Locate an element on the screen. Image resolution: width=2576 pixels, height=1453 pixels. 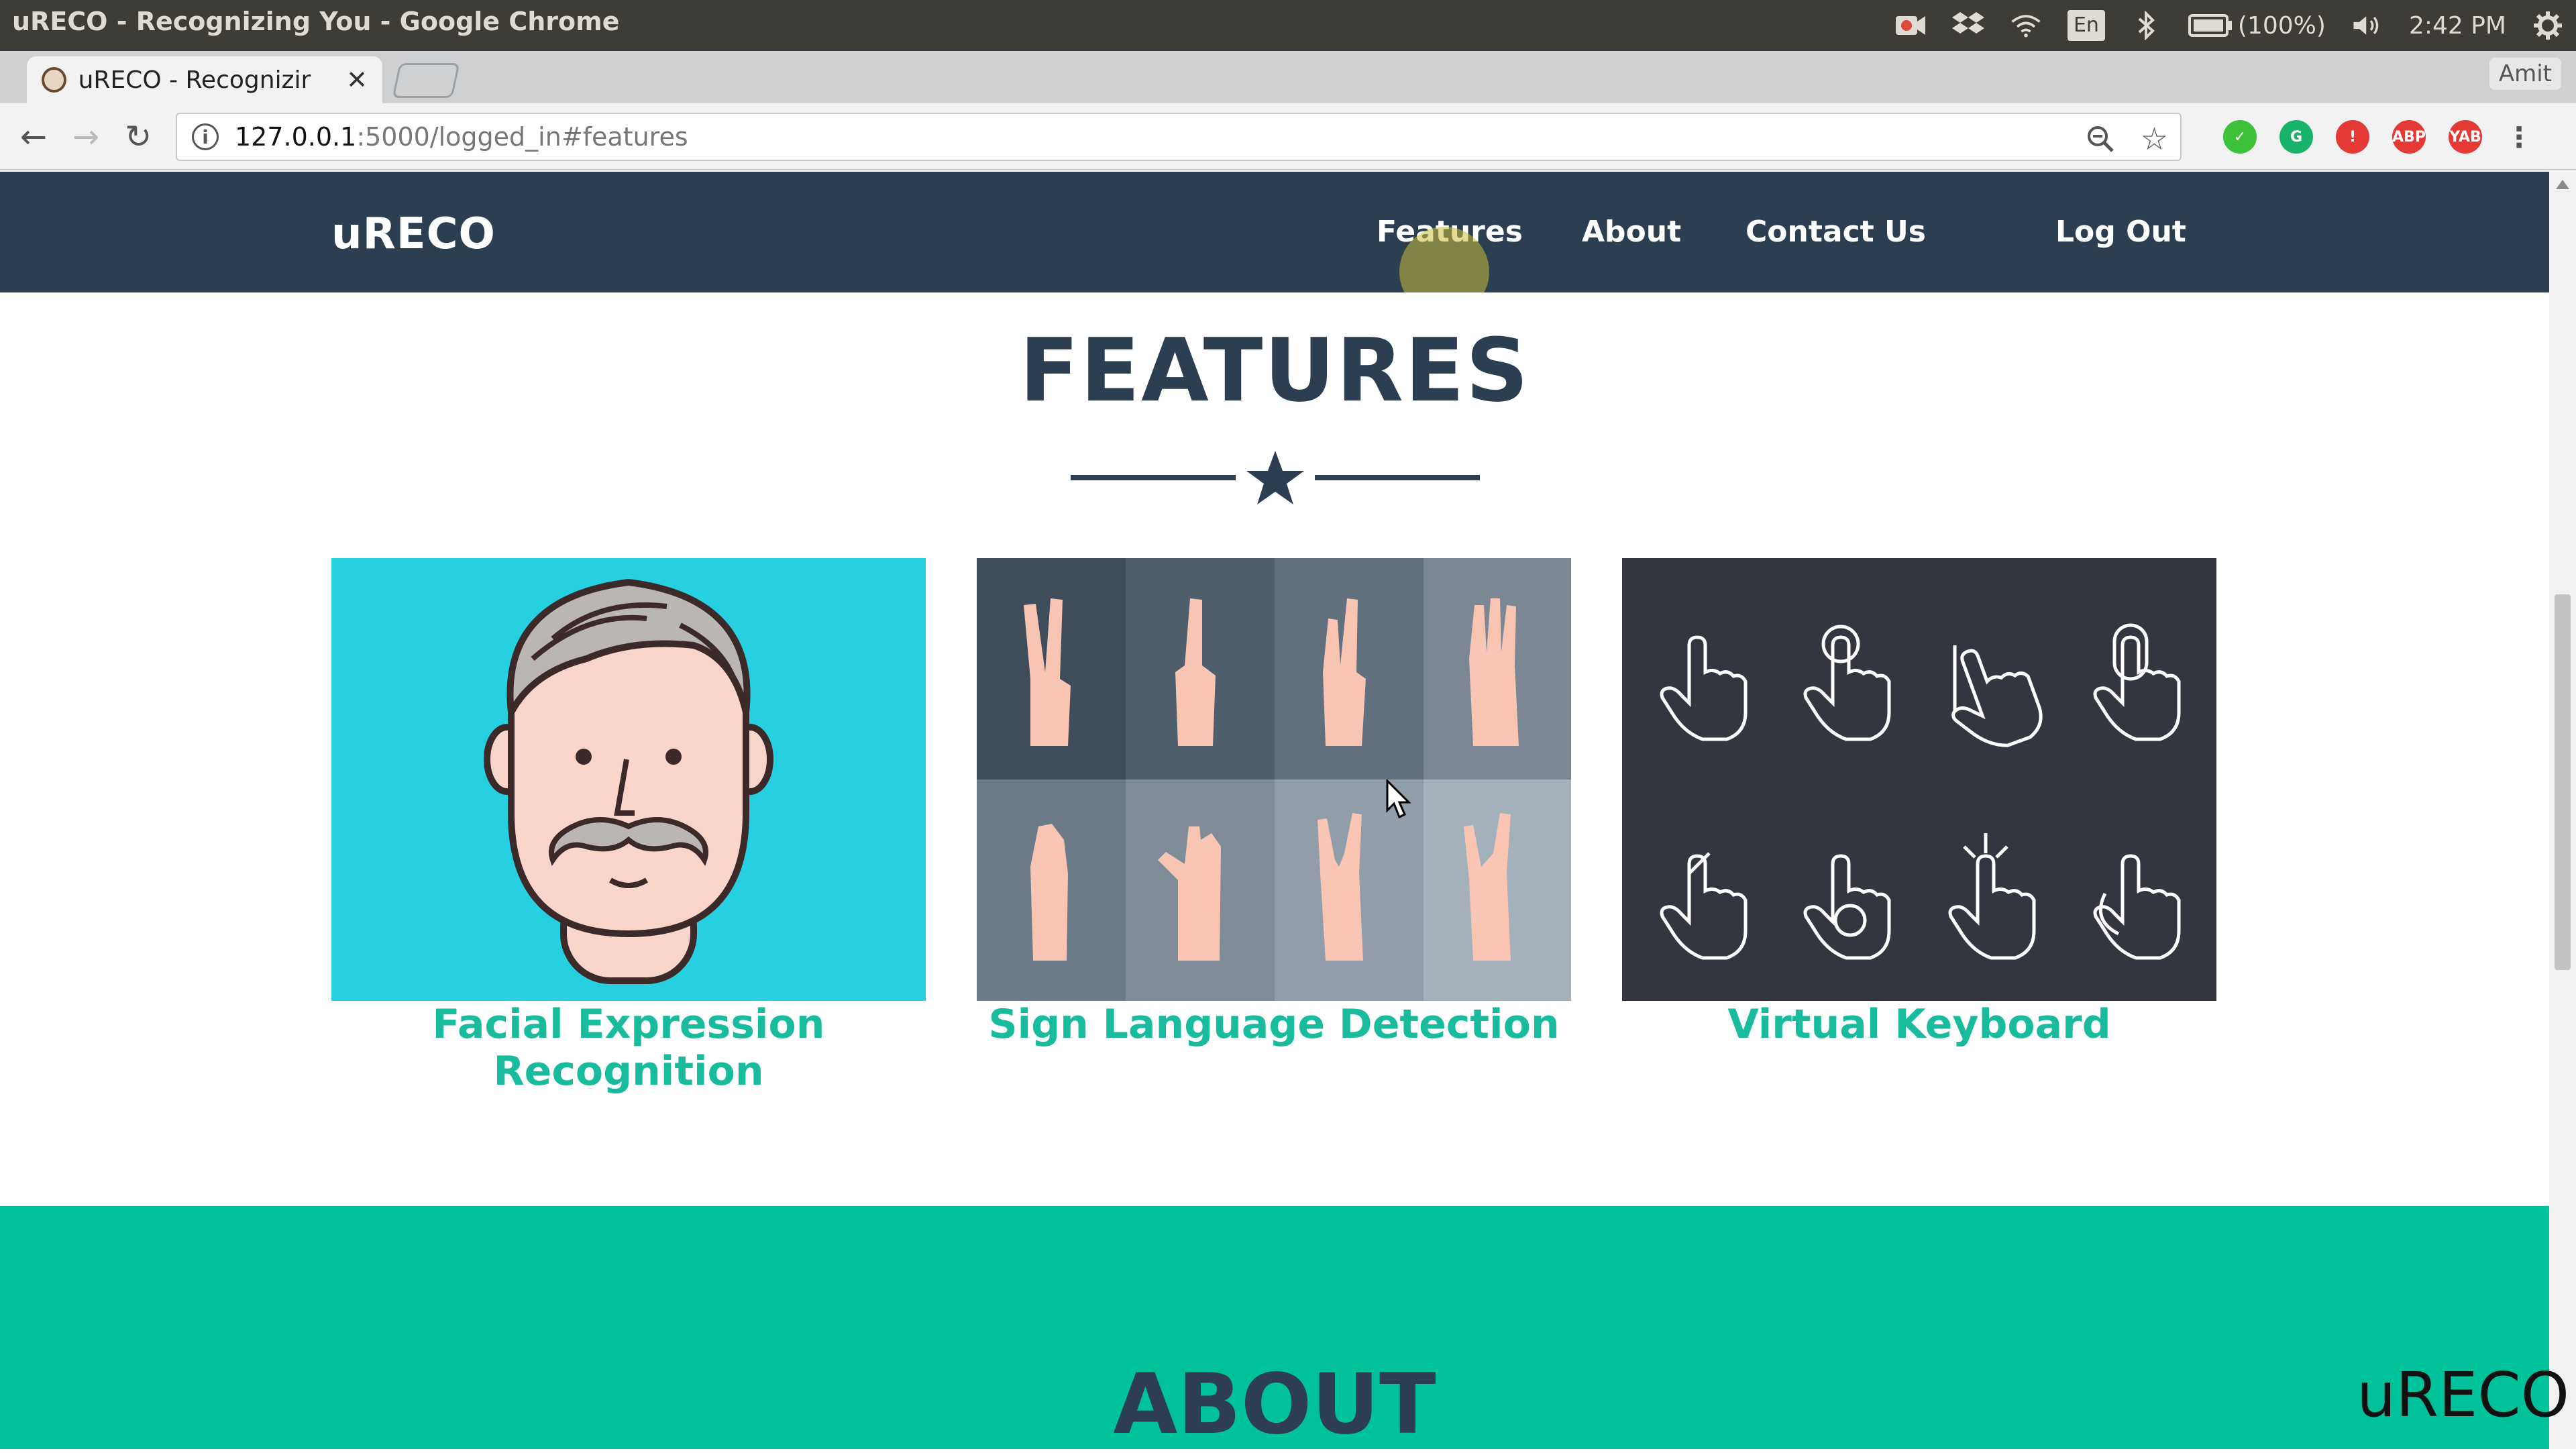
browser-tab-strip: uRECO - Recognizir ✕ Amit is located at coordinates (1288, 77).